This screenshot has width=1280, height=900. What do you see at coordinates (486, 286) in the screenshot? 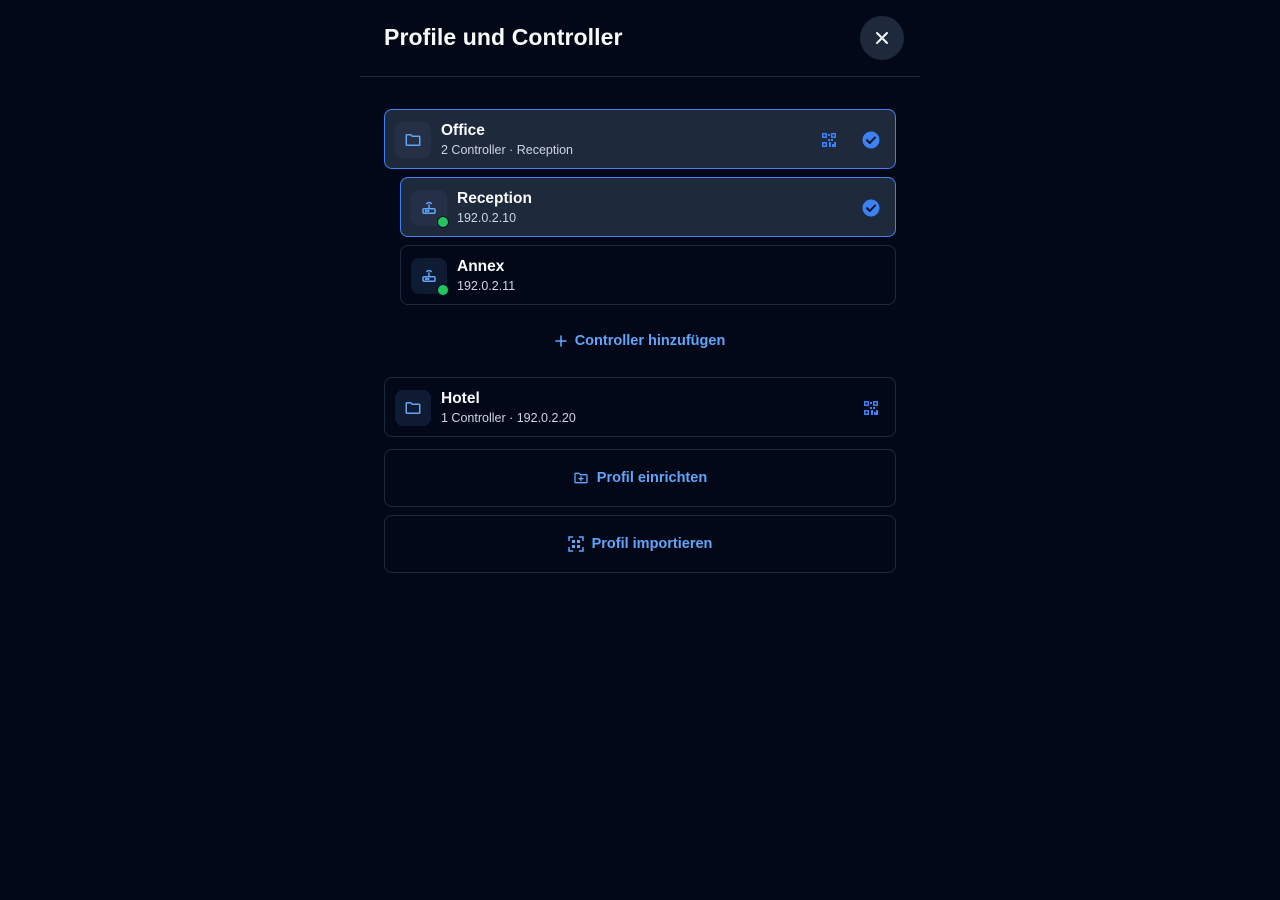
I see `controller-address: 192.0.2.11` at bounding box center [486, 286].